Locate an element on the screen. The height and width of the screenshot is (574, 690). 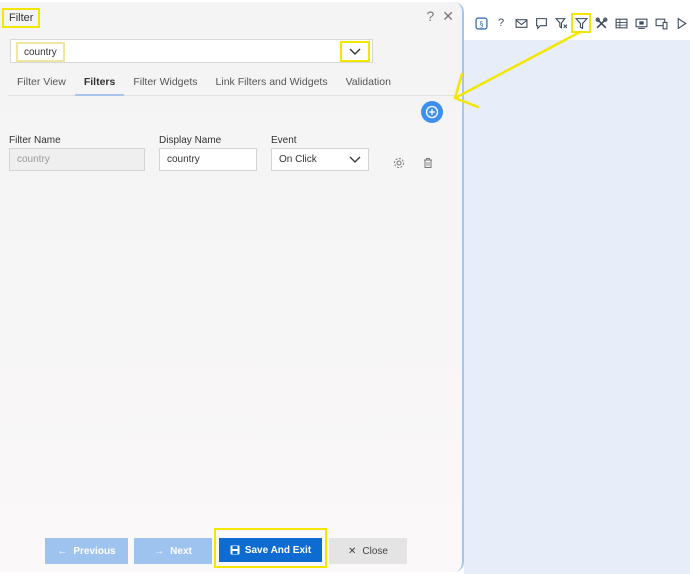
previous-button: ← Previous is located at coordinates (86, 551).